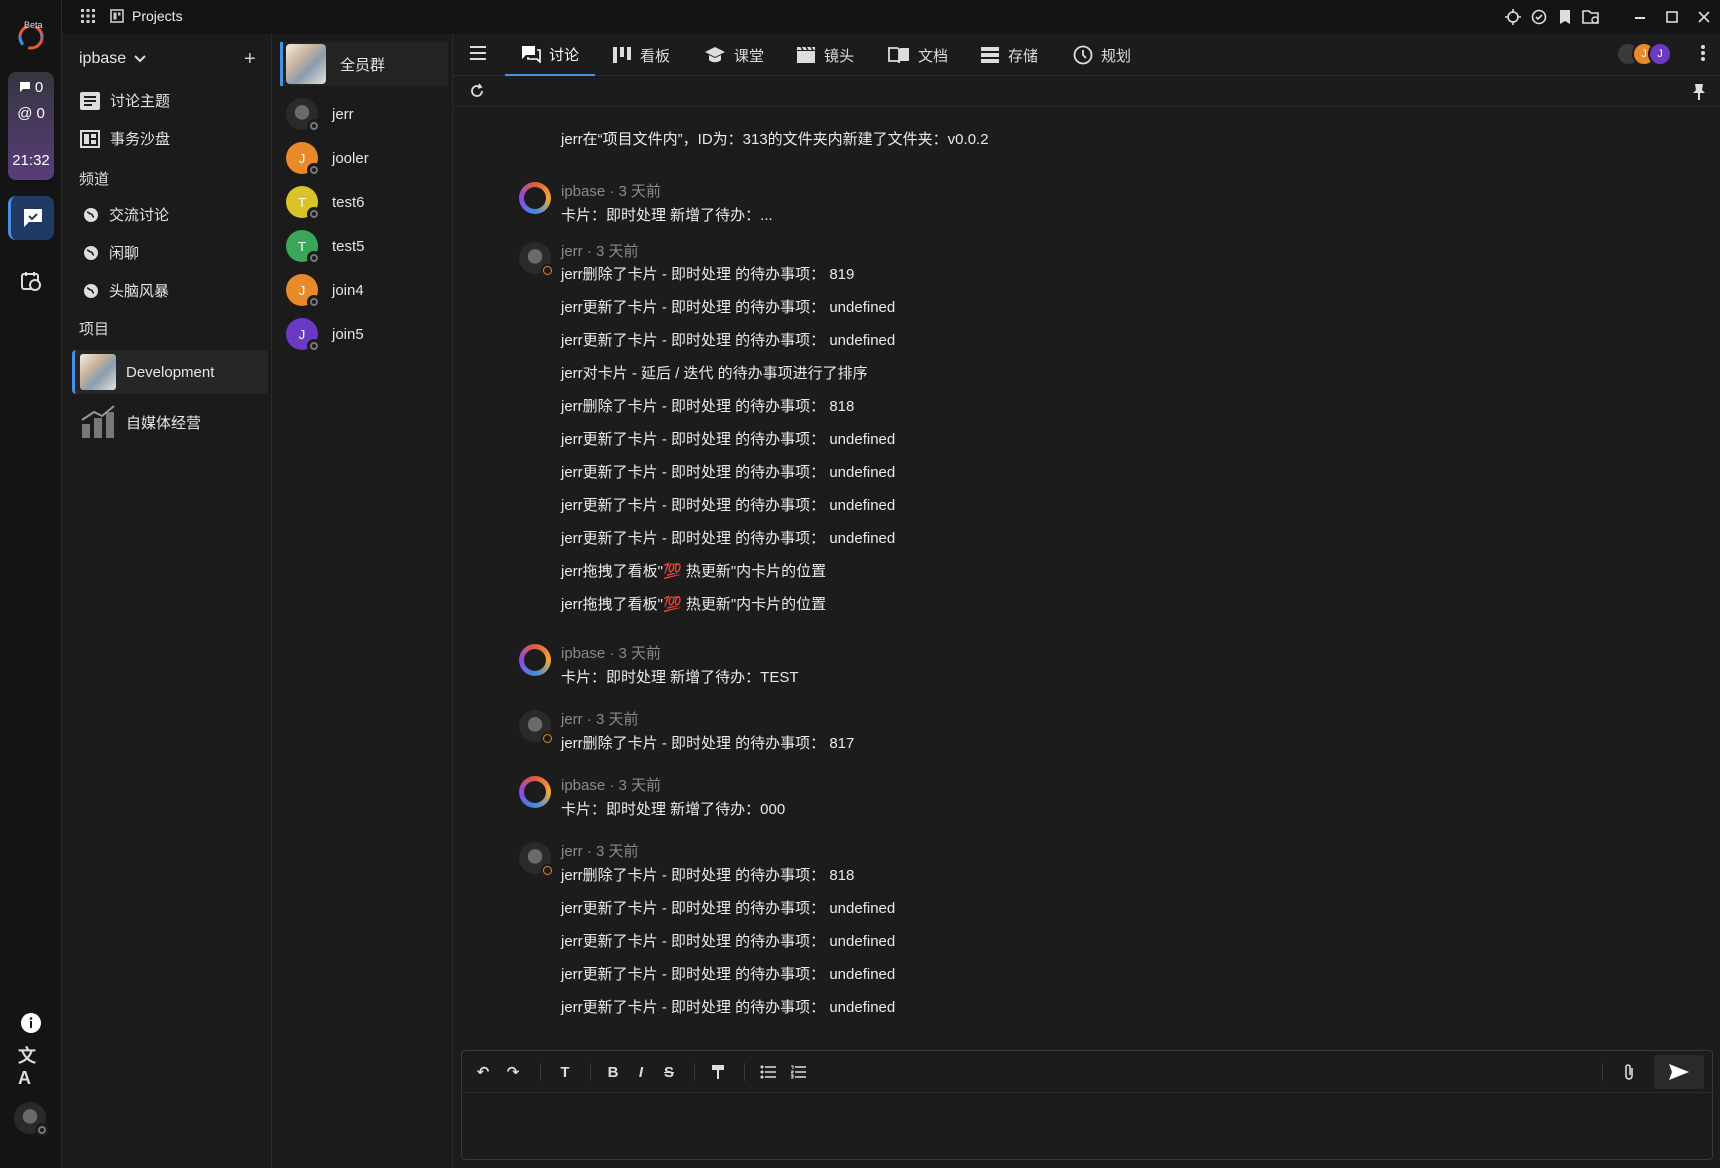  What do you see at coordinates (1703, 53) in the screenshot?
I see `more-vertical-icon` at bounding box center [1703, 53].